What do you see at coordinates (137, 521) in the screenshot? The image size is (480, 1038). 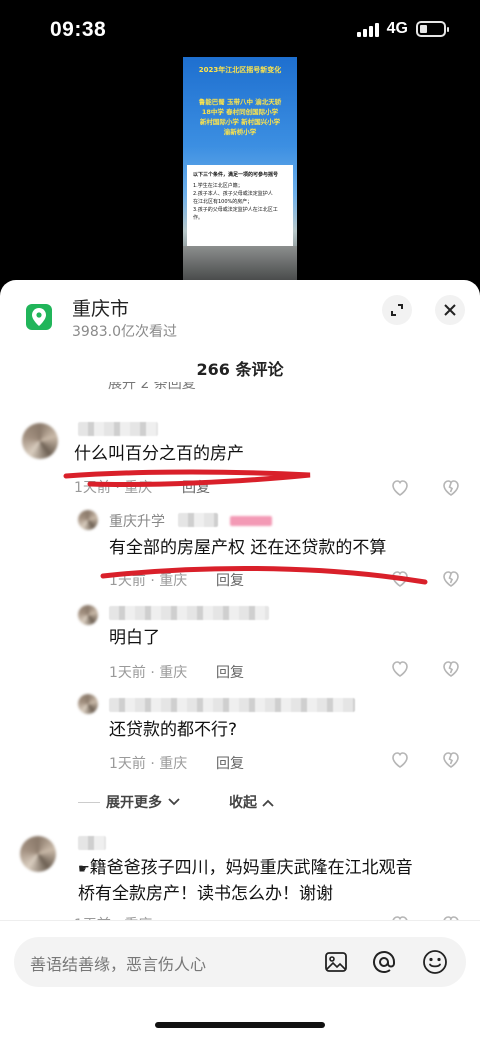 I see `reply-username: 重庆升学` at bounding box center [137, 521].